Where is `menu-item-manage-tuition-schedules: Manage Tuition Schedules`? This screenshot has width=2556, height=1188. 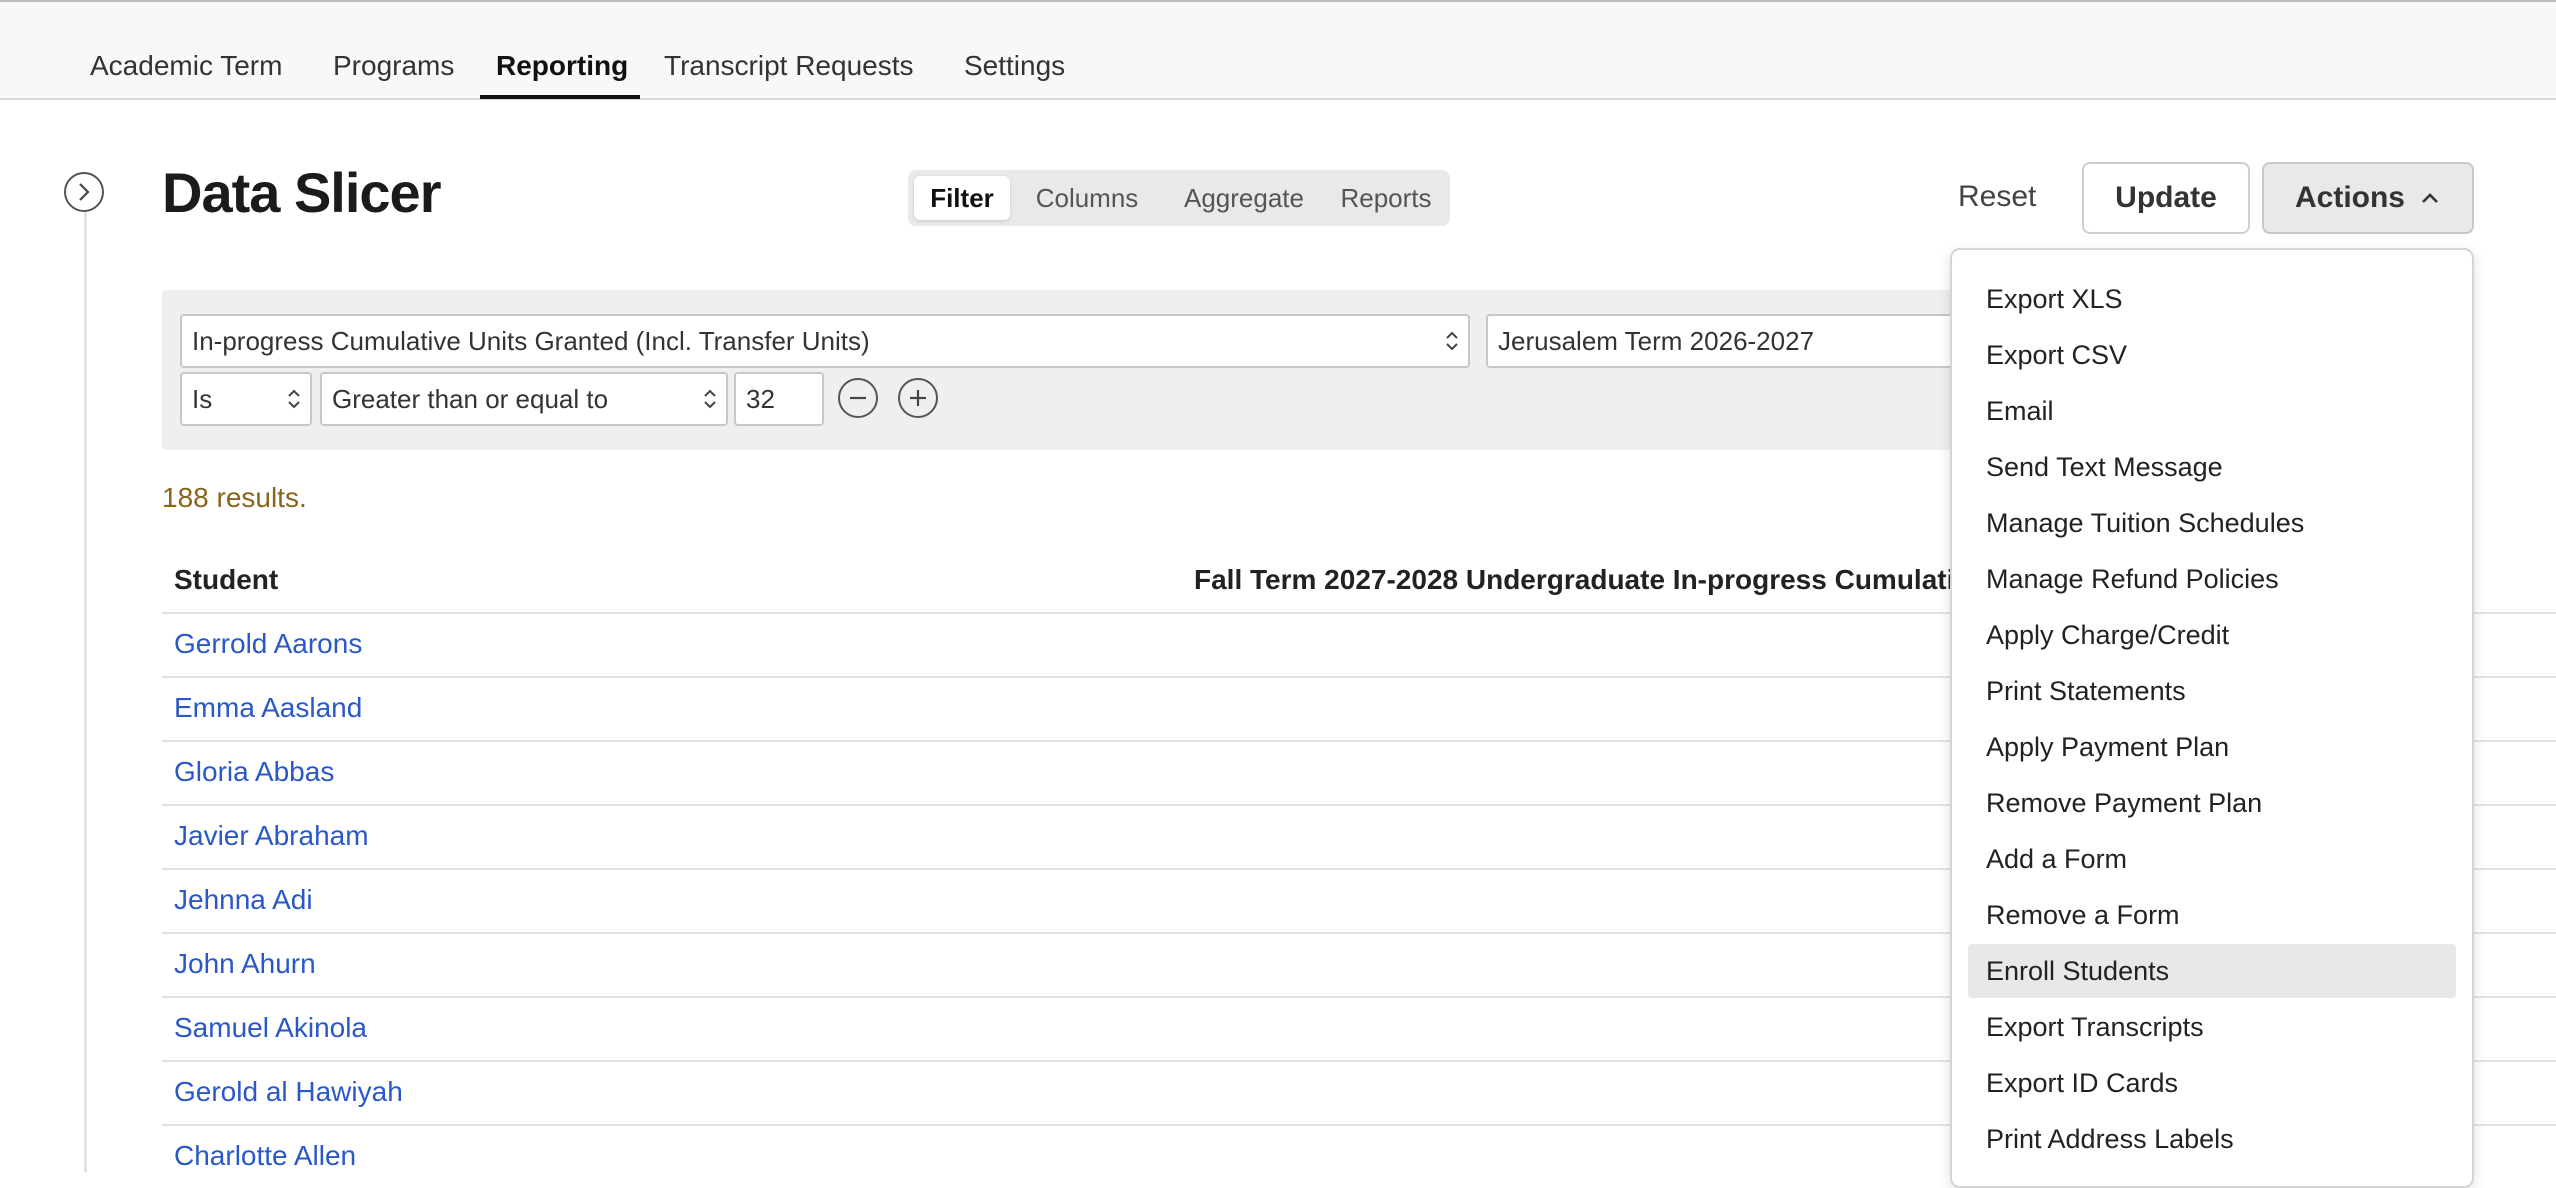 menu-item-manage-tuition-schedules: Manage Tuition Schedules is located at coordinates (2212, 523).